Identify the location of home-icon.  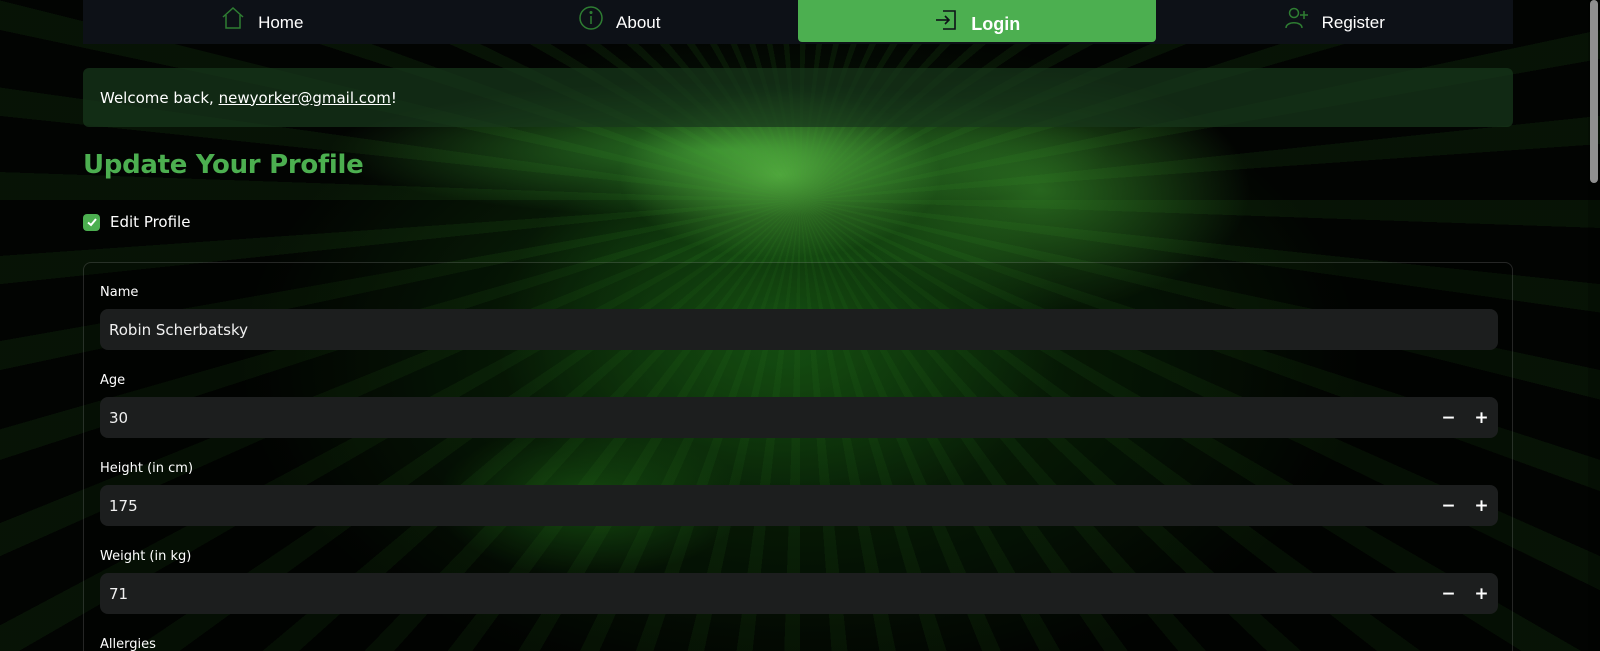
(233, 17).